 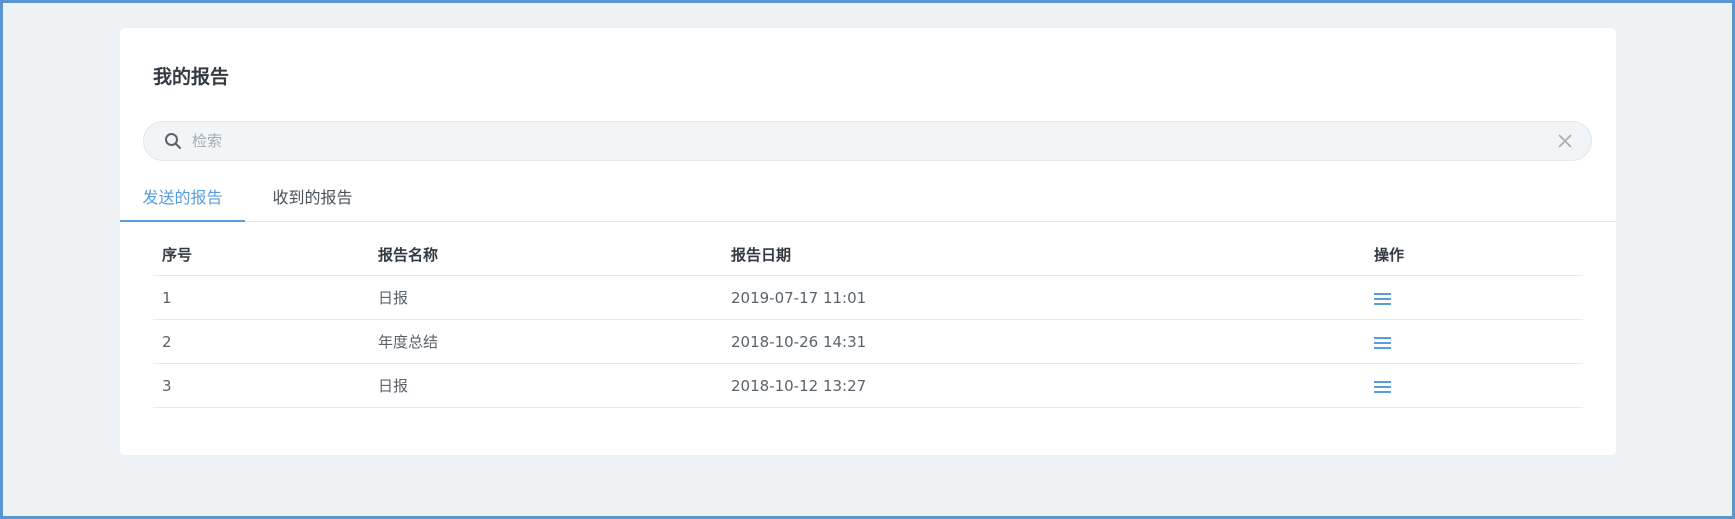 I want to click on row-index: 2, so click(x=167, y=342).